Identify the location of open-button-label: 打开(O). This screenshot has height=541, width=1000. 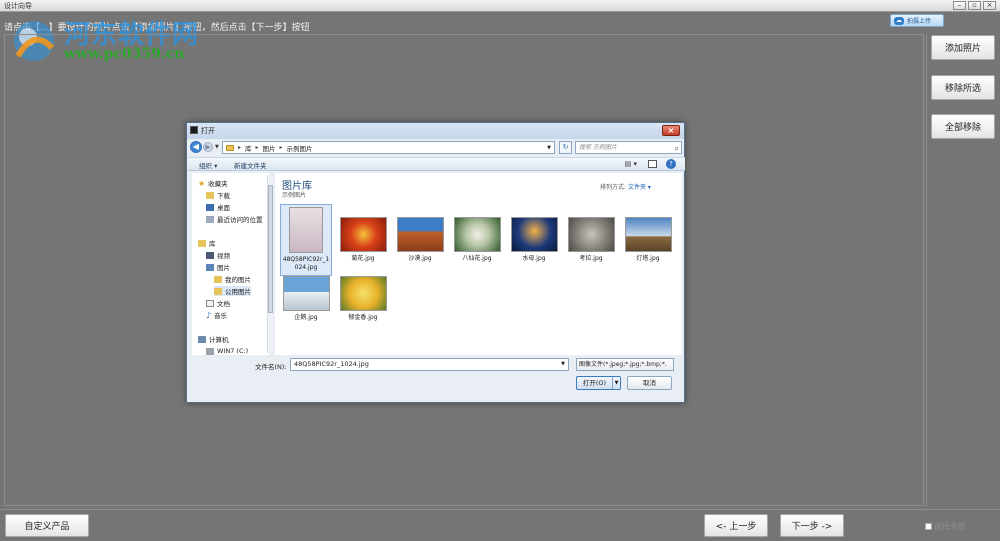
(594, 383).